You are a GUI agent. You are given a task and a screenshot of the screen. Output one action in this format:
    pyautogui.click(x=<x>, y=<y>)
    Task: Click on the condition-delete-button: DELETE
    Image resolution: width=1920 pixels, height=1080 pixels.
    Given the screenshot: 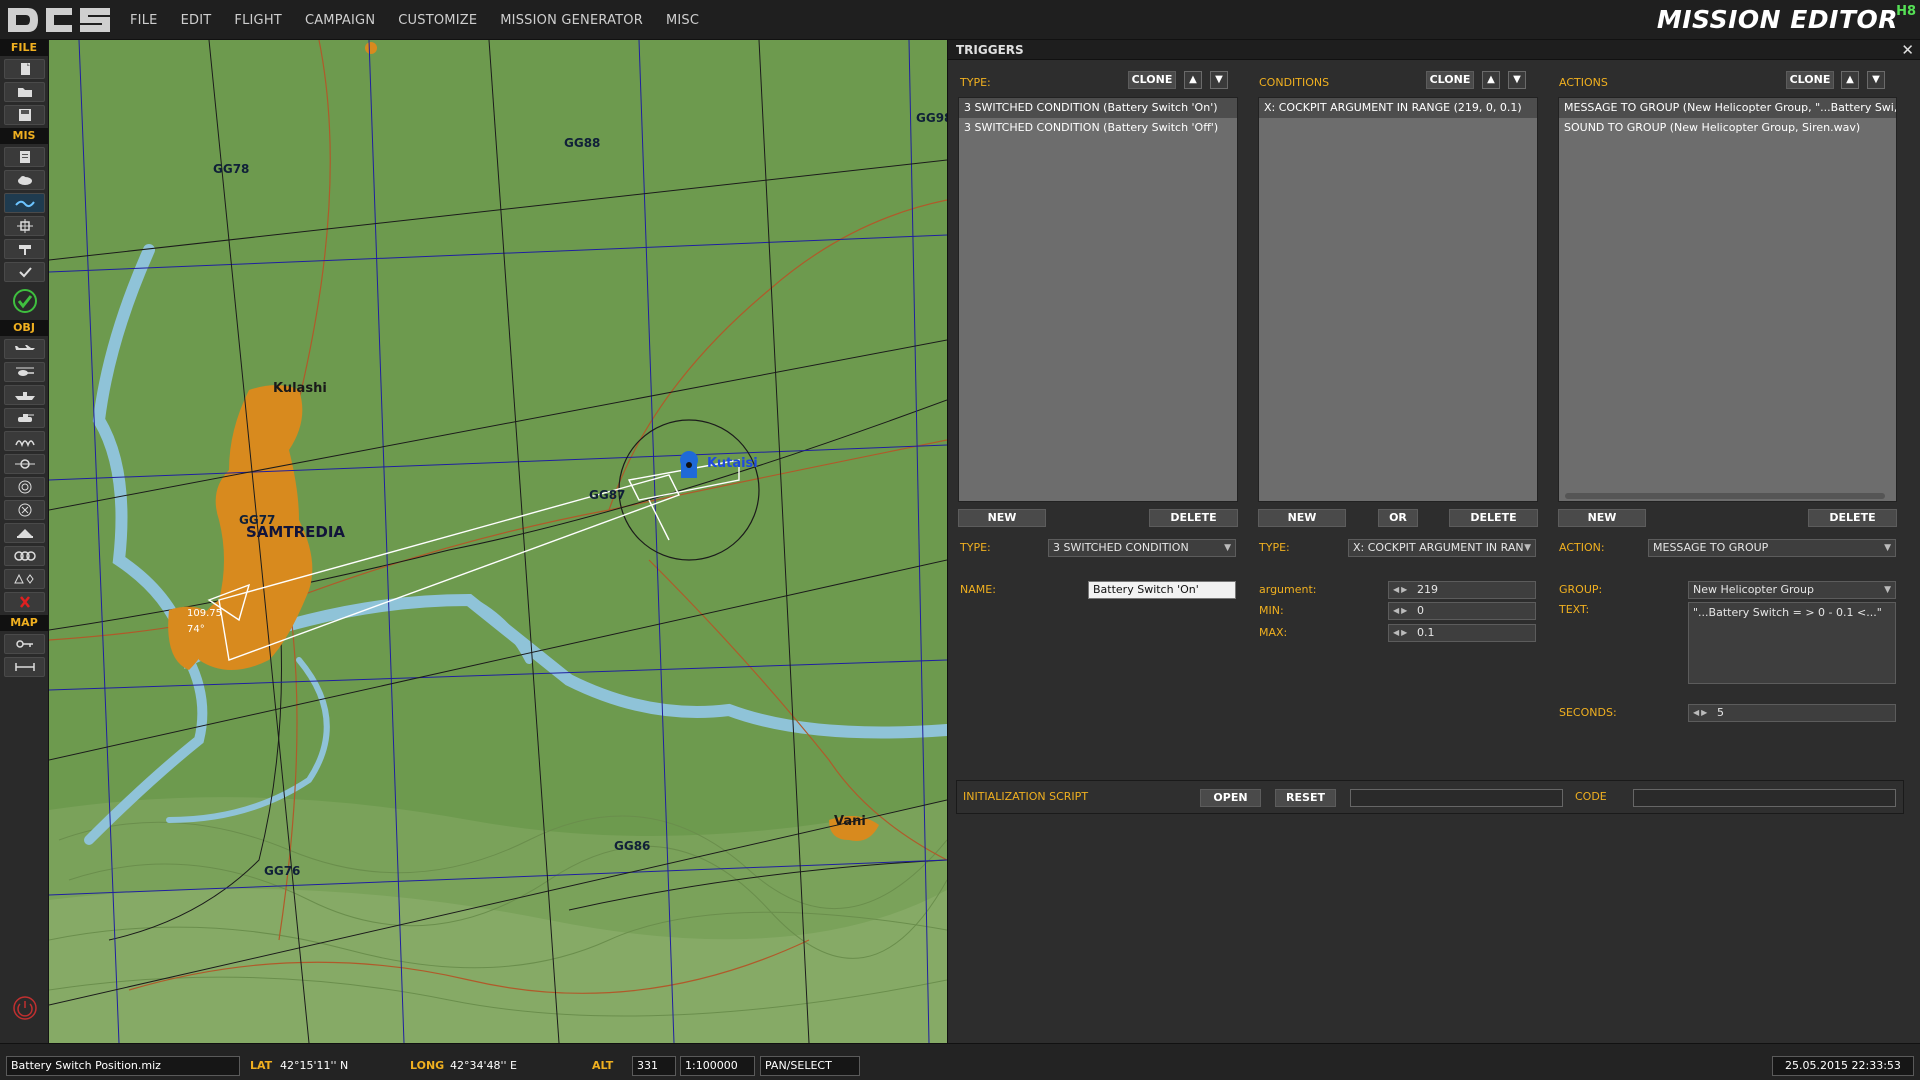 What is the action you would take?
    pyautogui.click(x=1493, y=518)
    